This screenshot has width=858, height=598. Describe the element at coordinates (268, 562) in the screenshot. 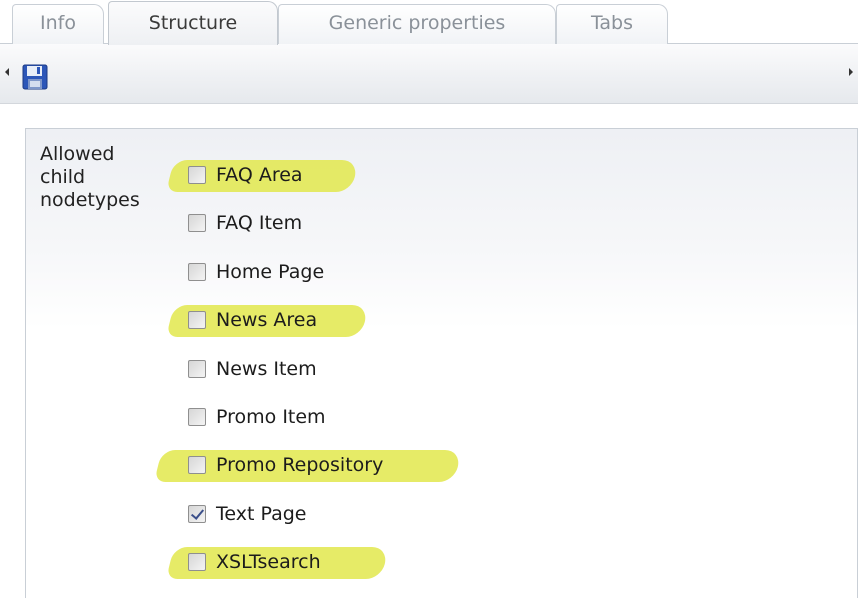

I see `nodetype-label: XSLTsearch` at that location.